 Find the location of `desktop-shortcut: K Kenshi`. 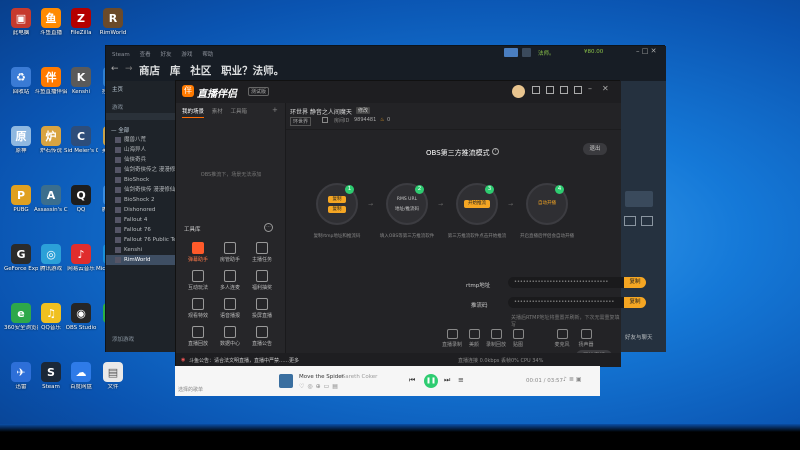

desktop-shortcut: K Kenshi is located at coordinates (81, 81).